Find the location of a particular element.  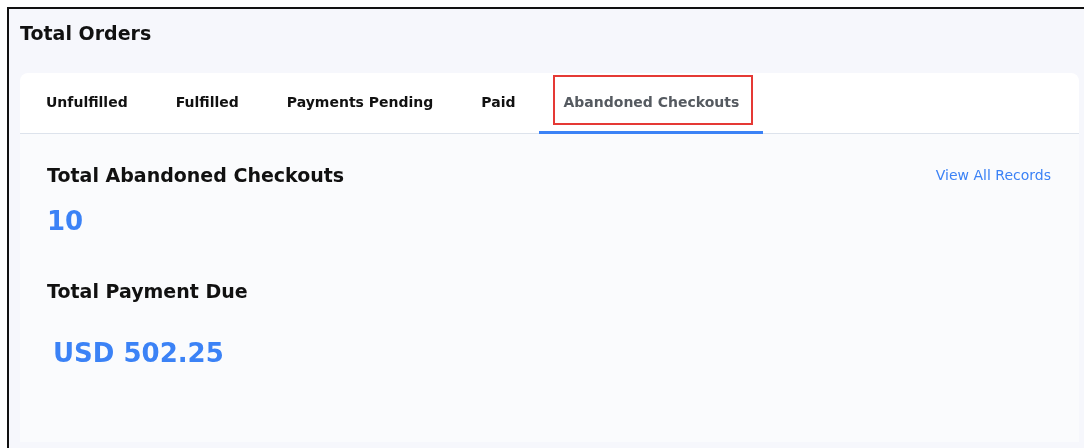

tab: Unfulfilled is located at coordinates (87, 103).